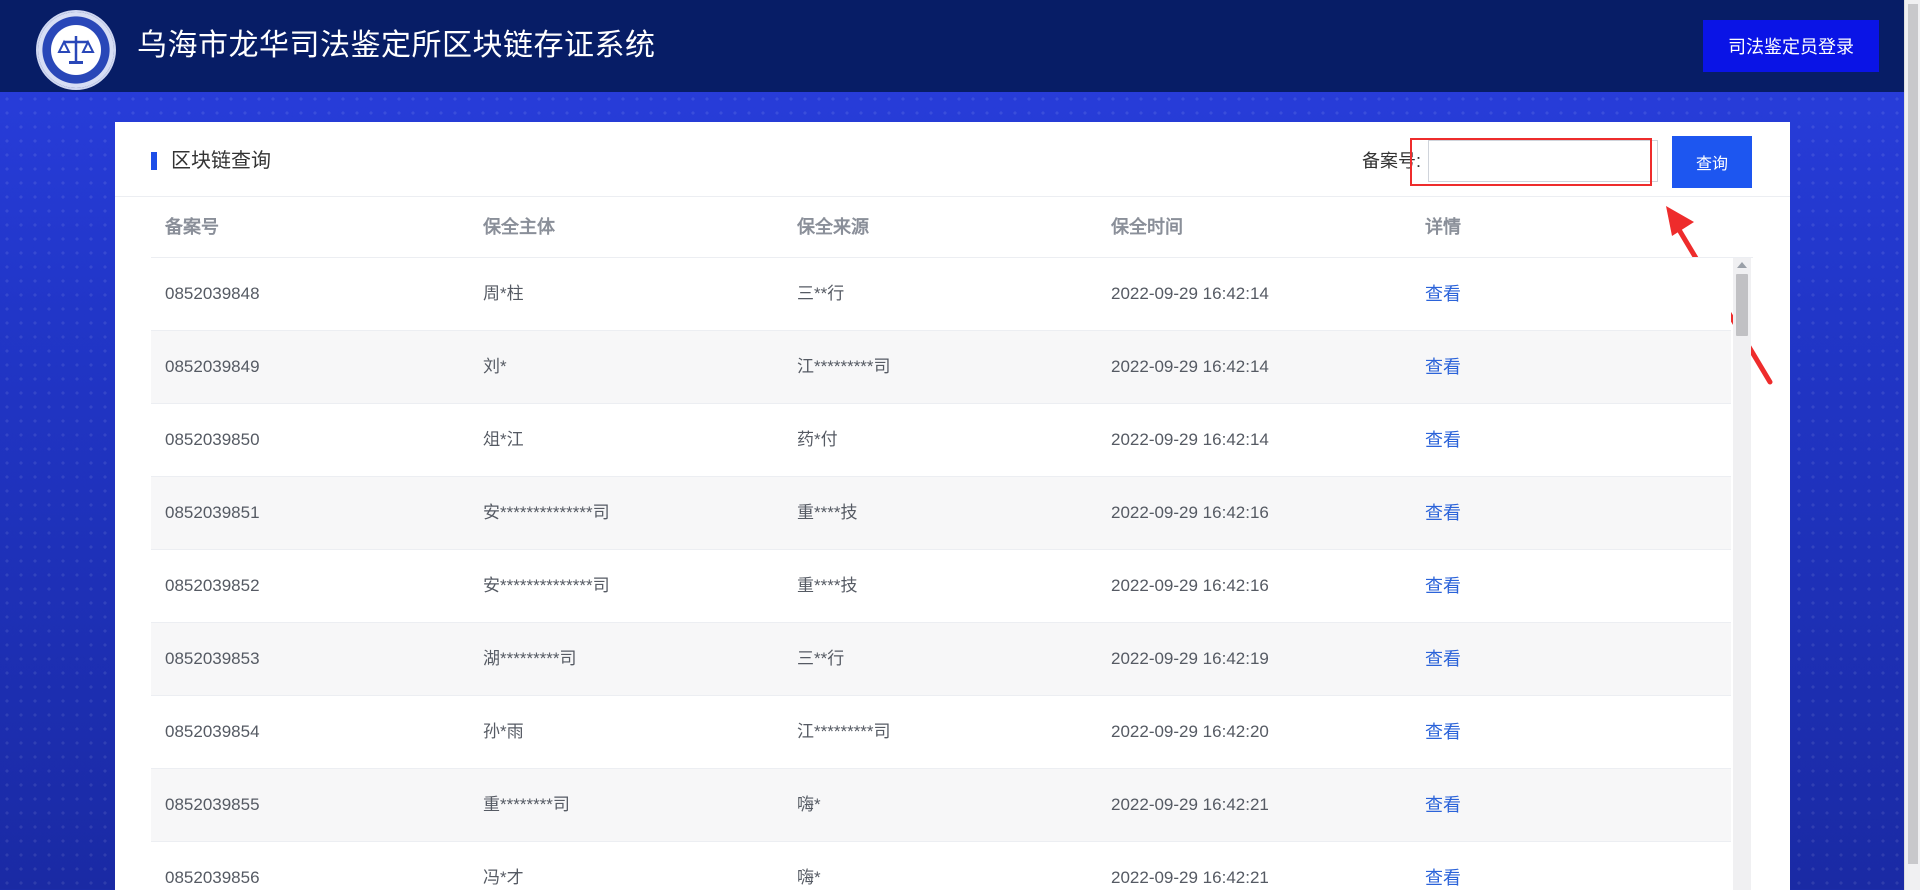 The image size is (1920, 890). What do you see at coordinates (212, 585) in the screenshot?
I see `record-number-cell: 0852039852` at bounding box center [212, 585].